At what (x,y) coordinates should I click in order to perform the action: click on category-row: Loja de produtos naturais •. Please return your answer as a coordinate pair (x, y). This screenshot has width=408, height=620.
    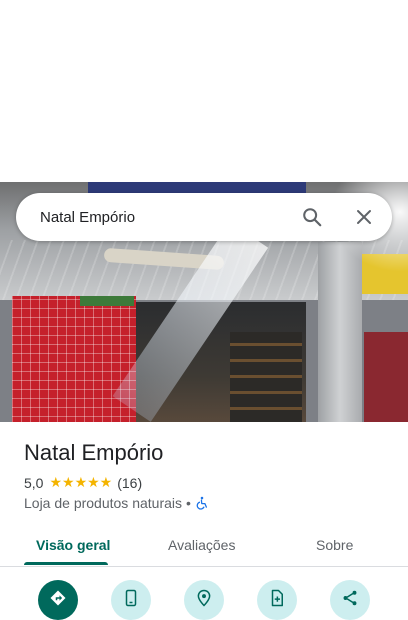
    Looking at the image, I should click on (116, 503).